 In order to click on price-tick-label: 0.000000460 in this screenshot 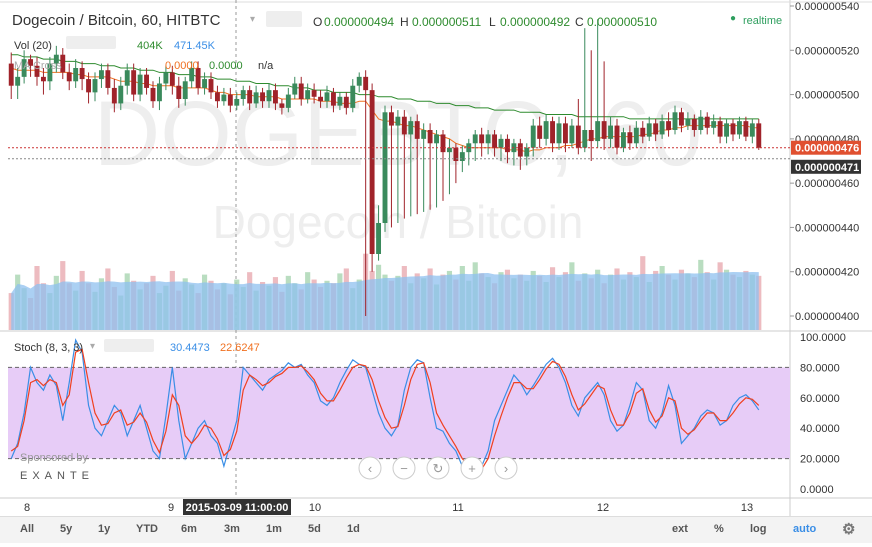, I will do `click(827, 184)`.